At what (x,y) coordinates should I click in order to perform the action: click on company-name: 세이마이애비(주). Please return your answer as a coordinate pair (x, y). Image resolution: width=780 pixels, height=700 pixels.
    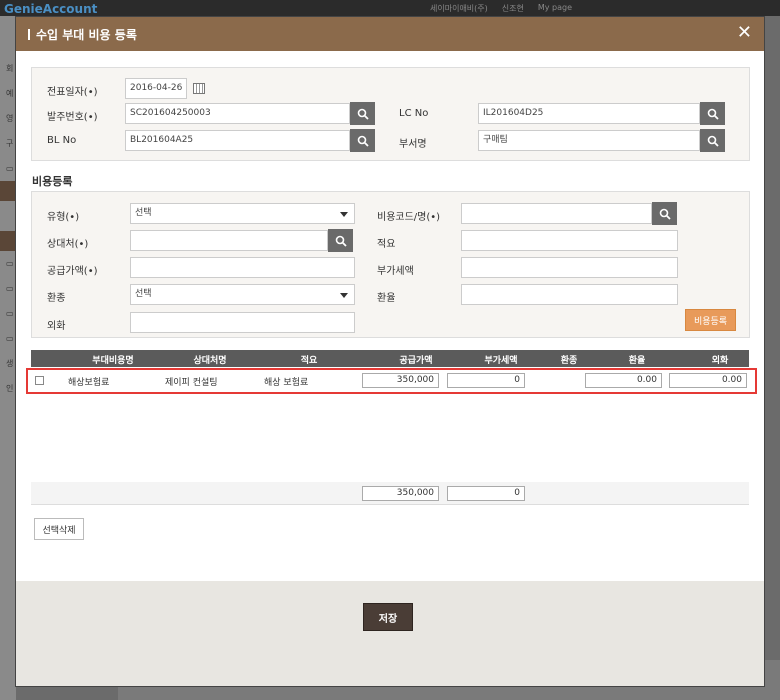
    Looking at the image, I should click on (459, 8).